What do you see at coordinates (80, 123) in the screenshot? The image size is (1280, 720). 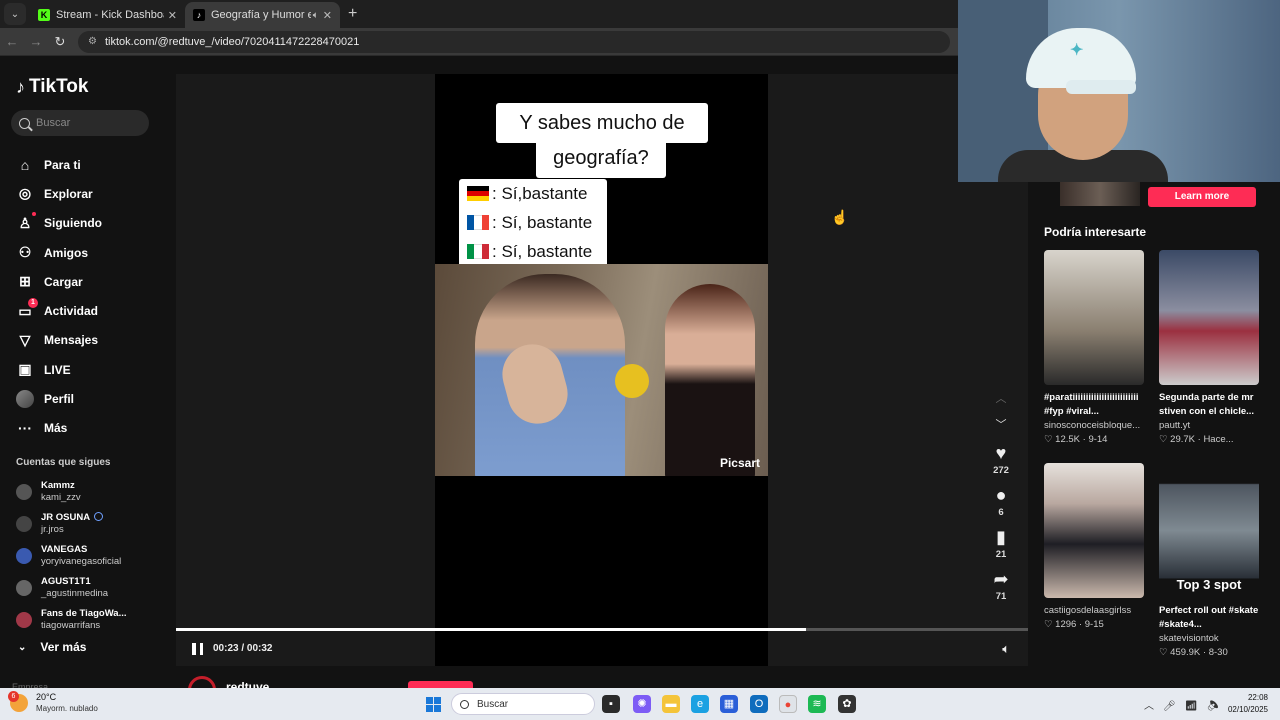 I see `search-input: Buscar` at bounding box center [80, 123].